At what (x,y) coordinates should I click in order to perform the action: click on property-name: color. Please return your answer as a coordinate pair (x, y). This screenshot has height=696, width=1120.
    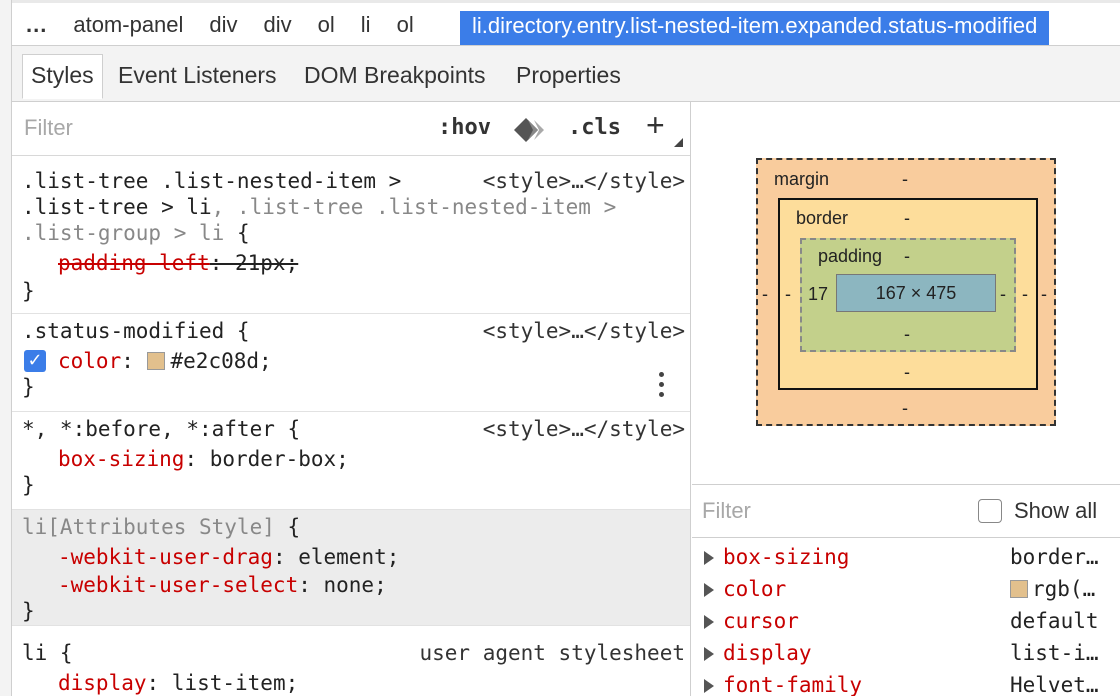
    Looking at the image, I should click on (89, 361).